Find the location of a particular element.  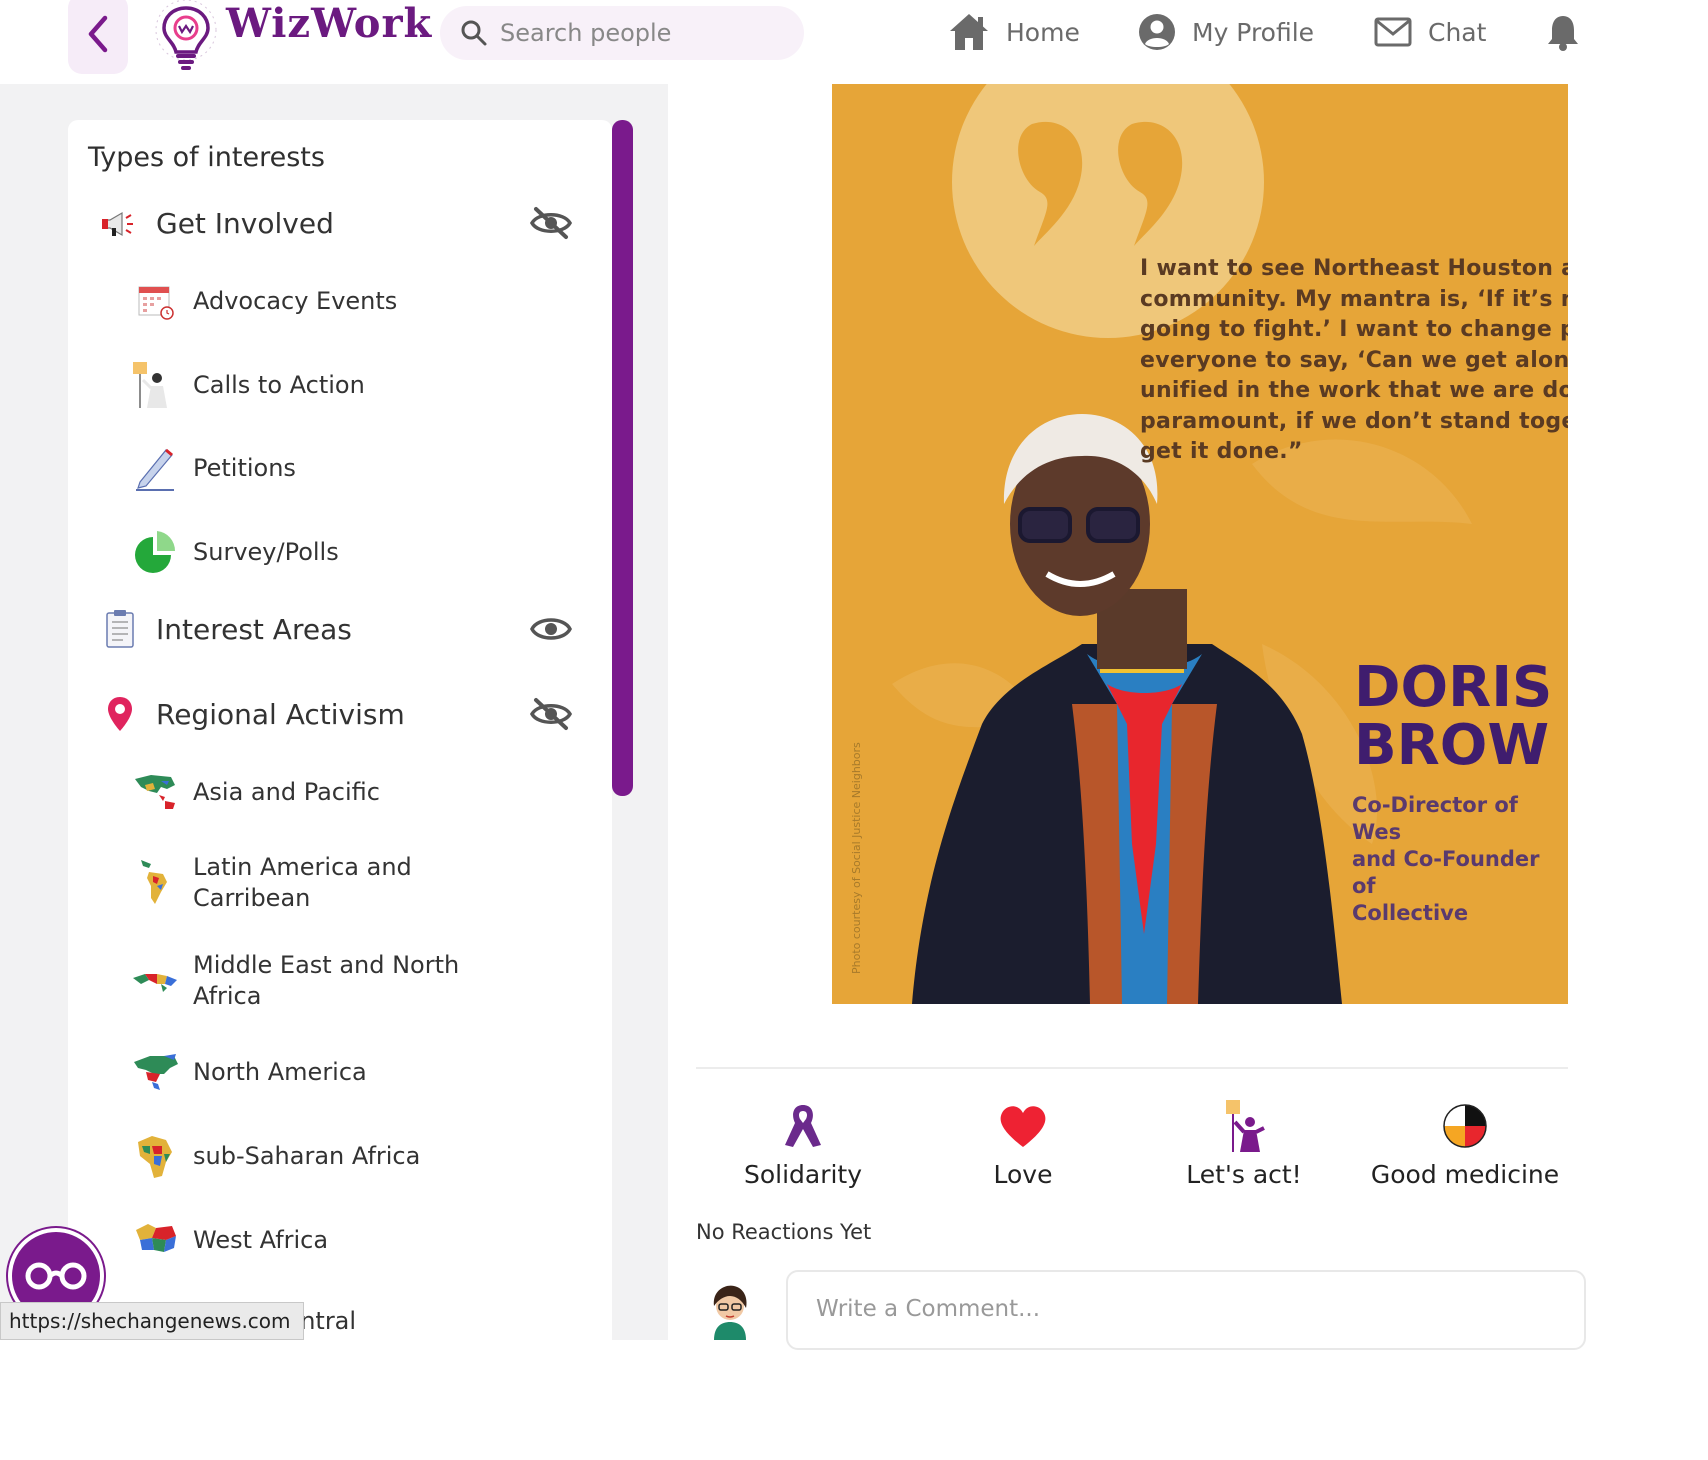

reaction-solidarity: Solidarity is located at coordinates (803, 1143).